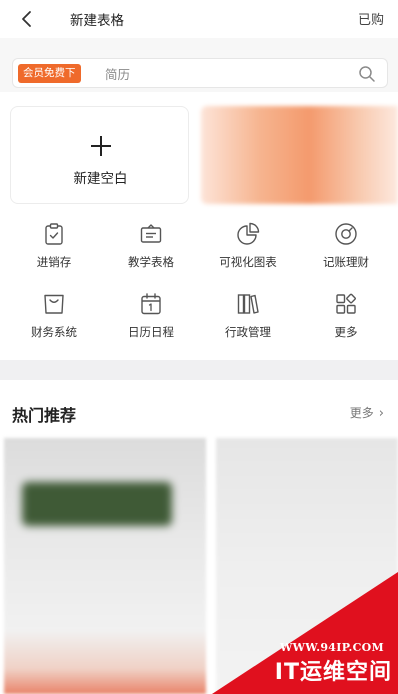 The height and width of the screenshot is (694, 398). Describe the element at coordinates (151, 262) in the screenshot. I see `category-label: 教学表格` at that location.